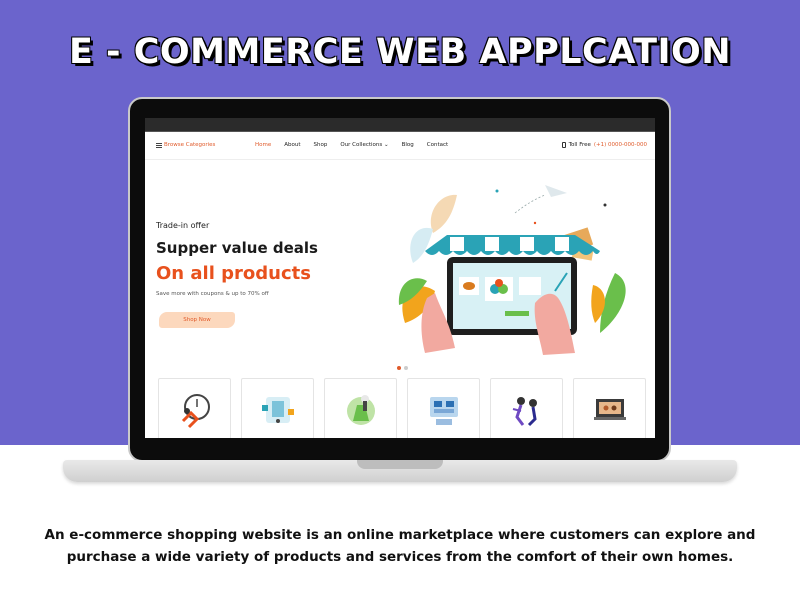 The image size is (800, 600). I want to click on phone-shopping-icon, so click(278, 410).